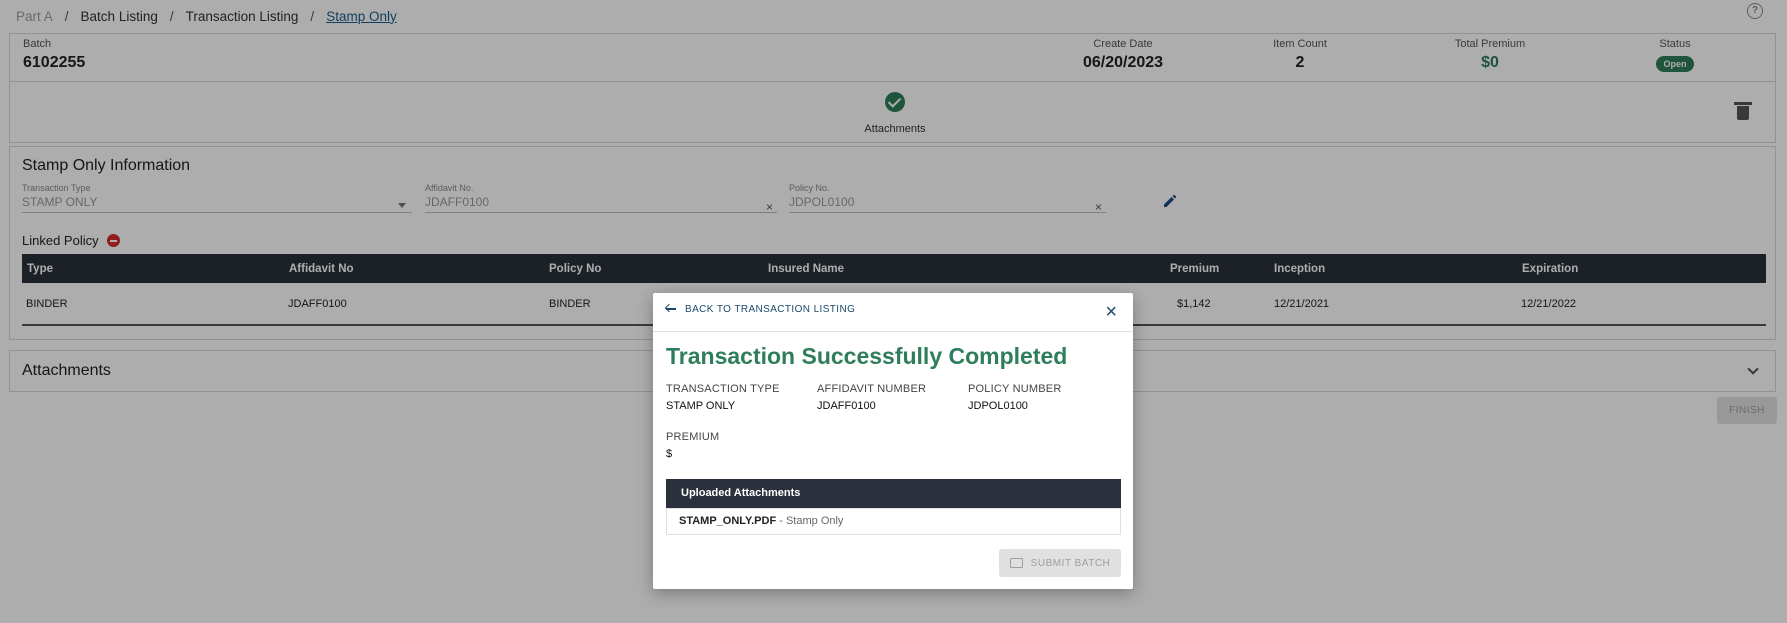  I want to click on dialog-premium-label: PREMIUM, so click(693, 437).